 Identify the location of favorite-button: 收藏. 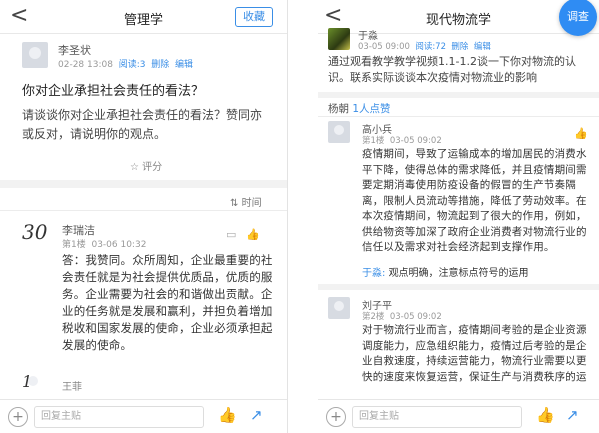
(254, 17).